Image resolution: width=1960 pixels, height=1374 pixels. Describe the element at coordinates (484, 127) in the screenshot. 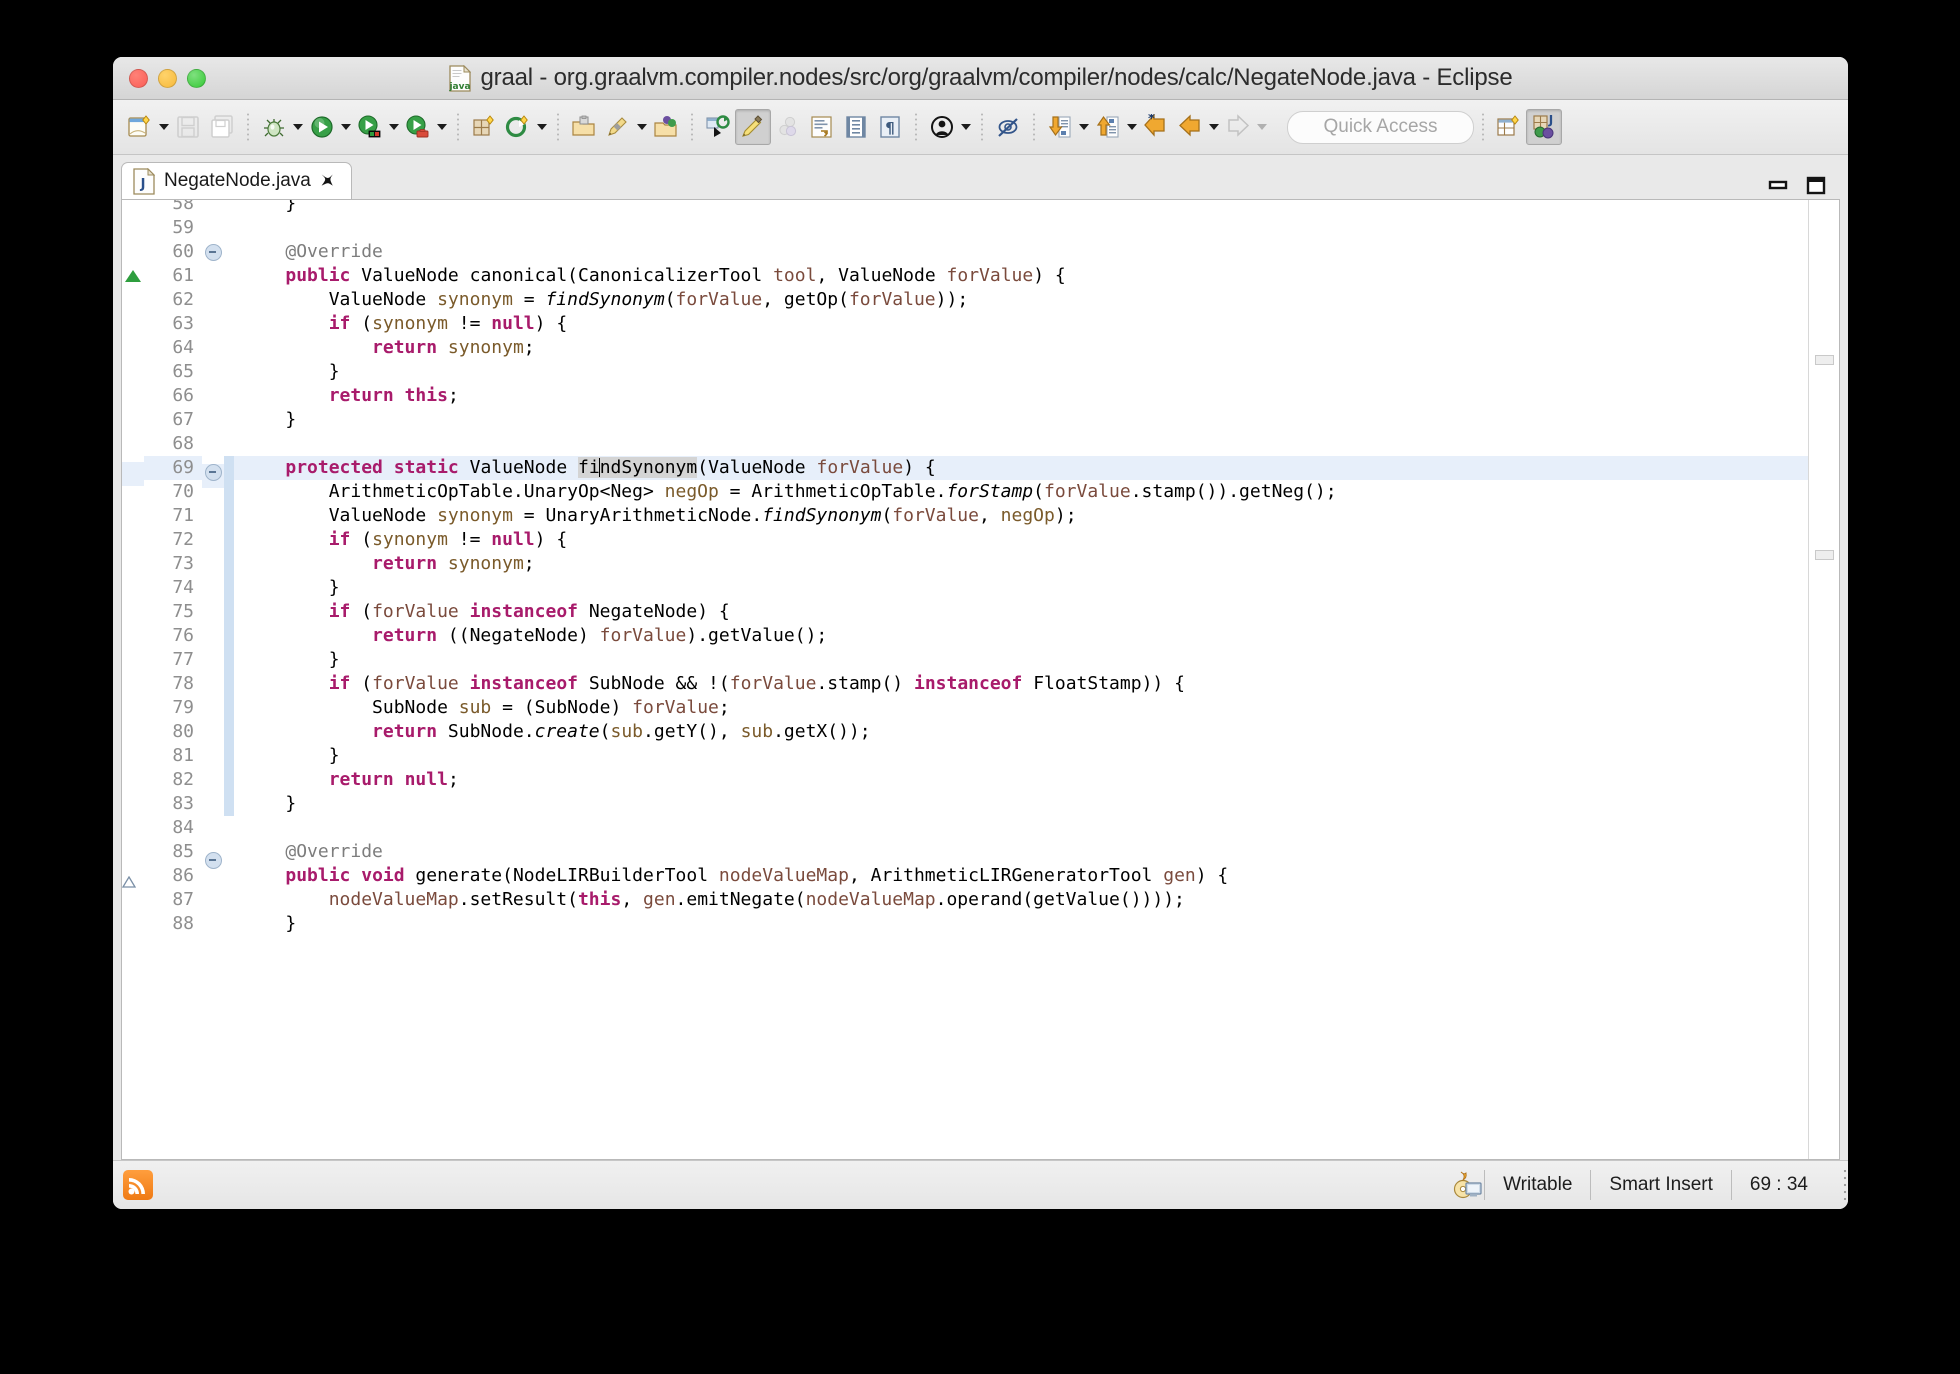

I see `new-java-package-icon` at that location.